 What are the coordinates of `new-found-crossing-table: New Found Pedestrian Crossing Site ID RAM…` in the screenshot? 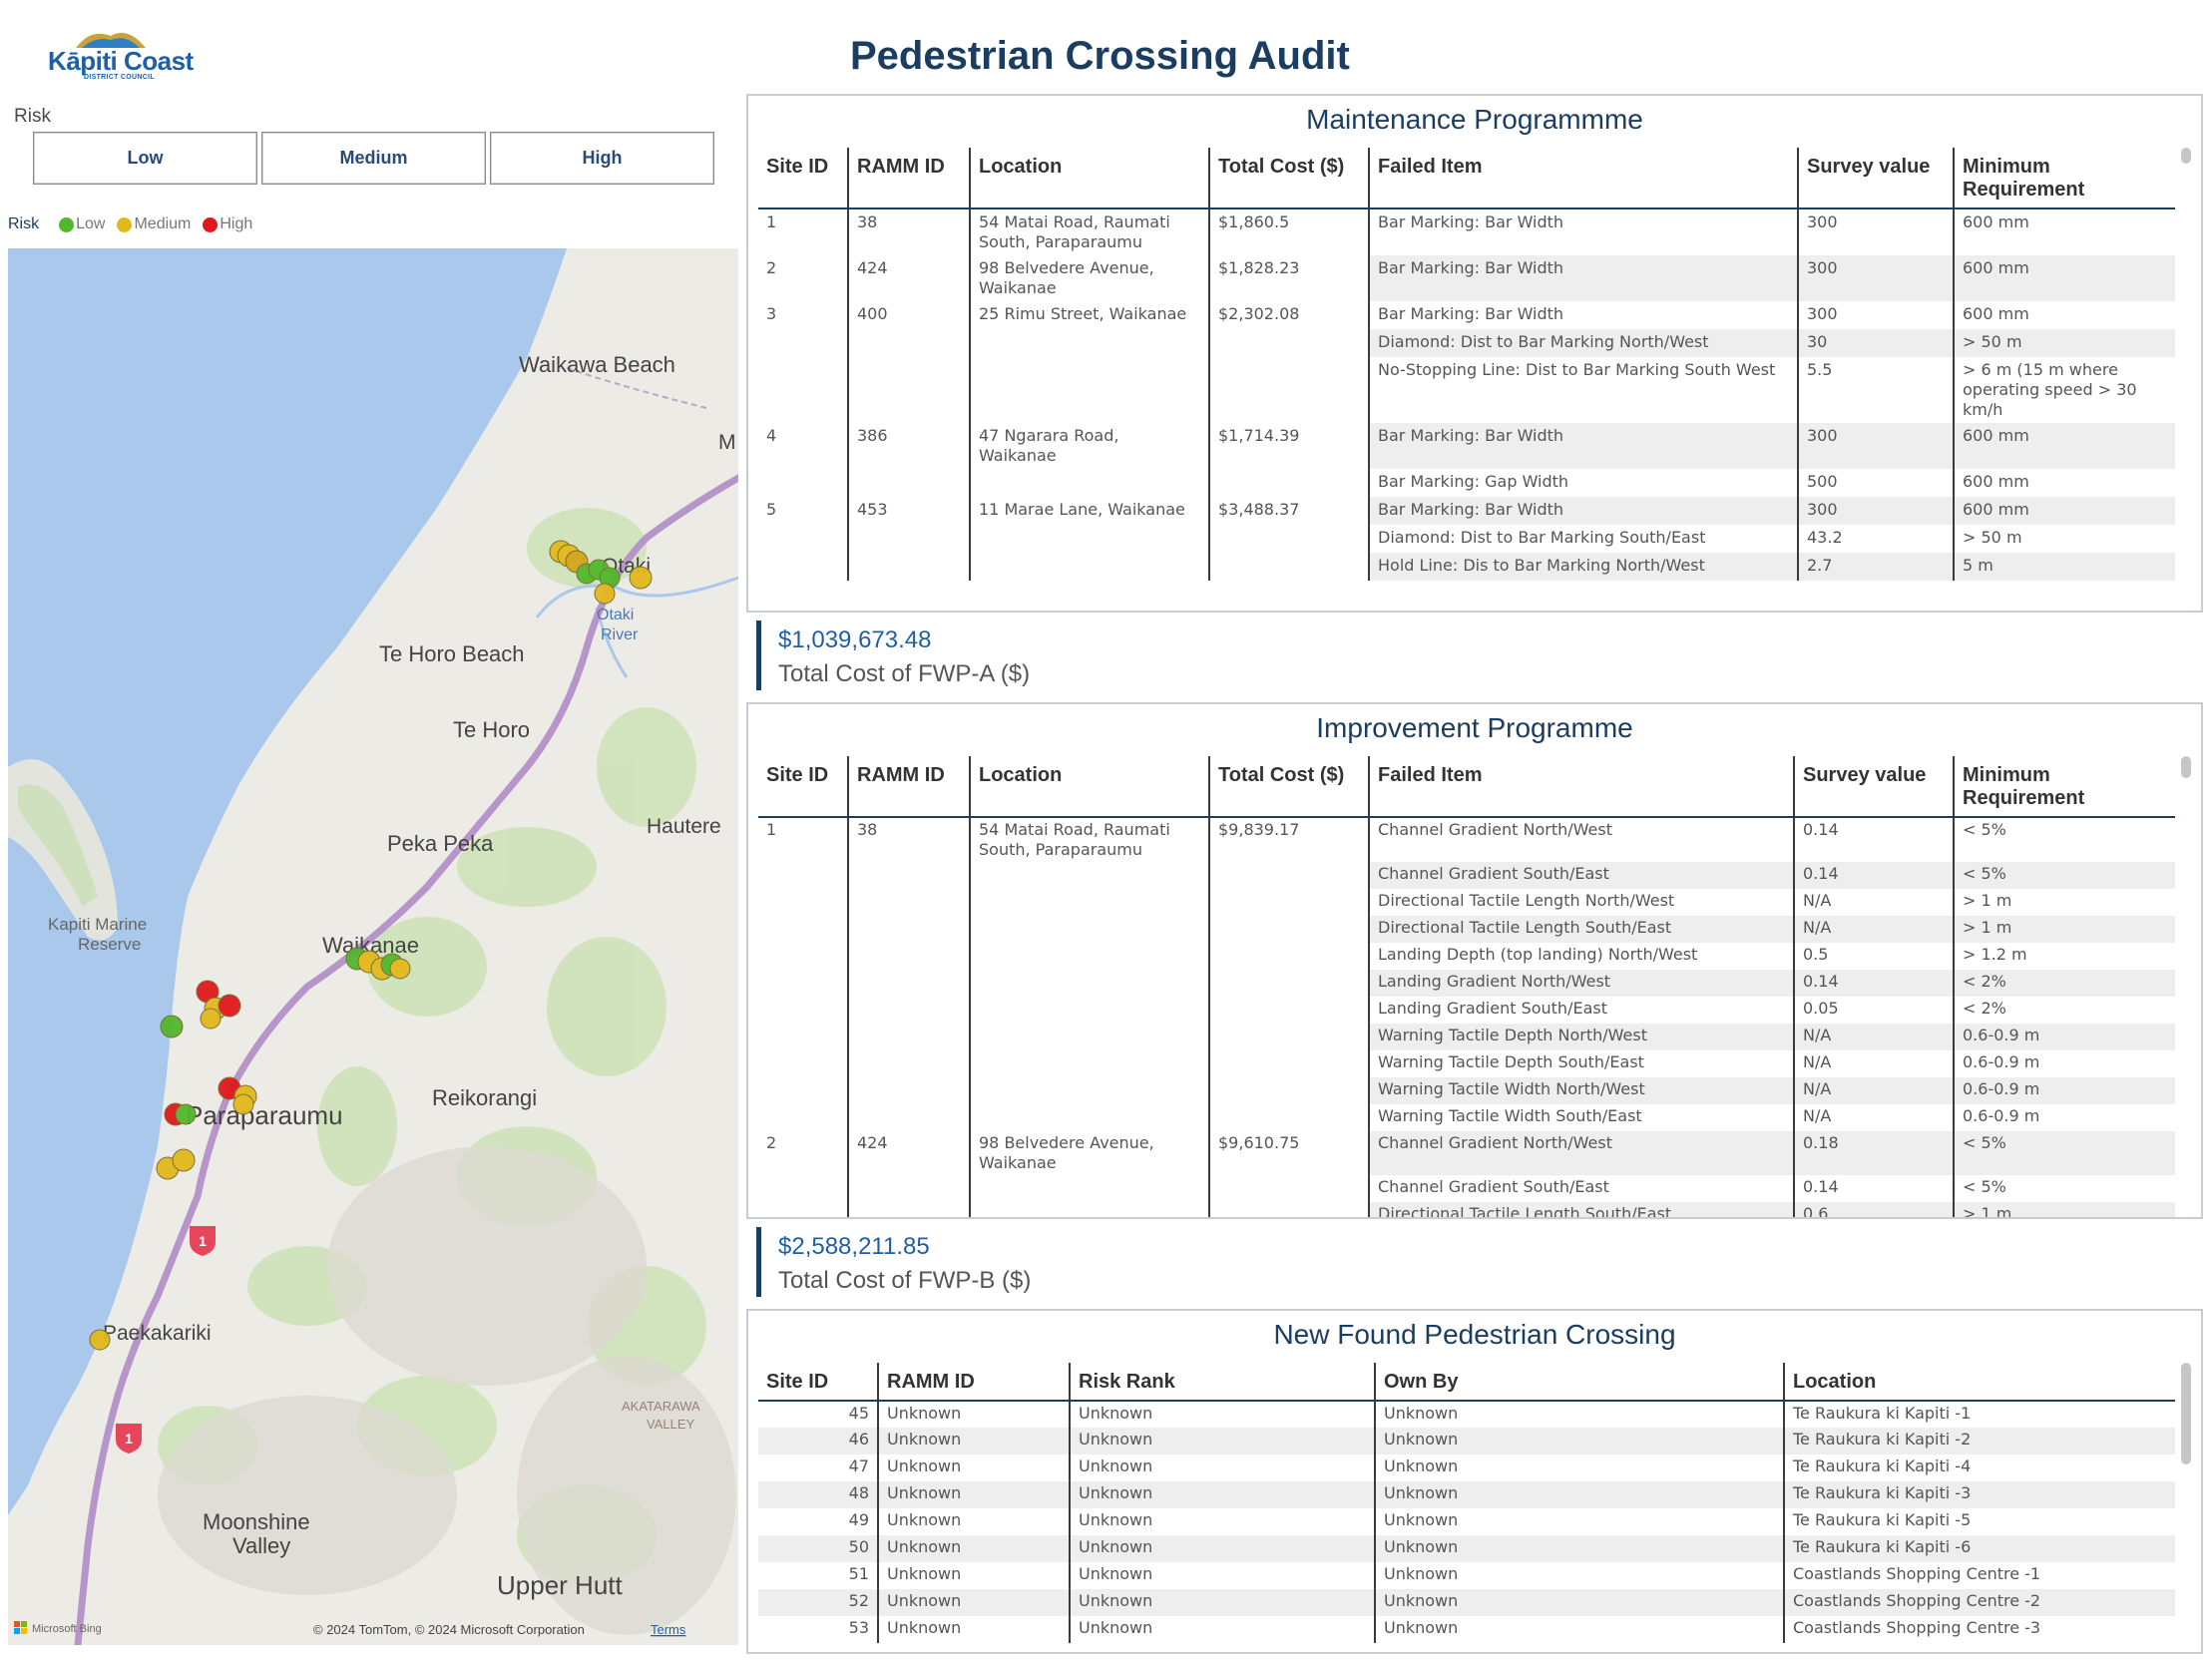 It's located at (1474, 1482).